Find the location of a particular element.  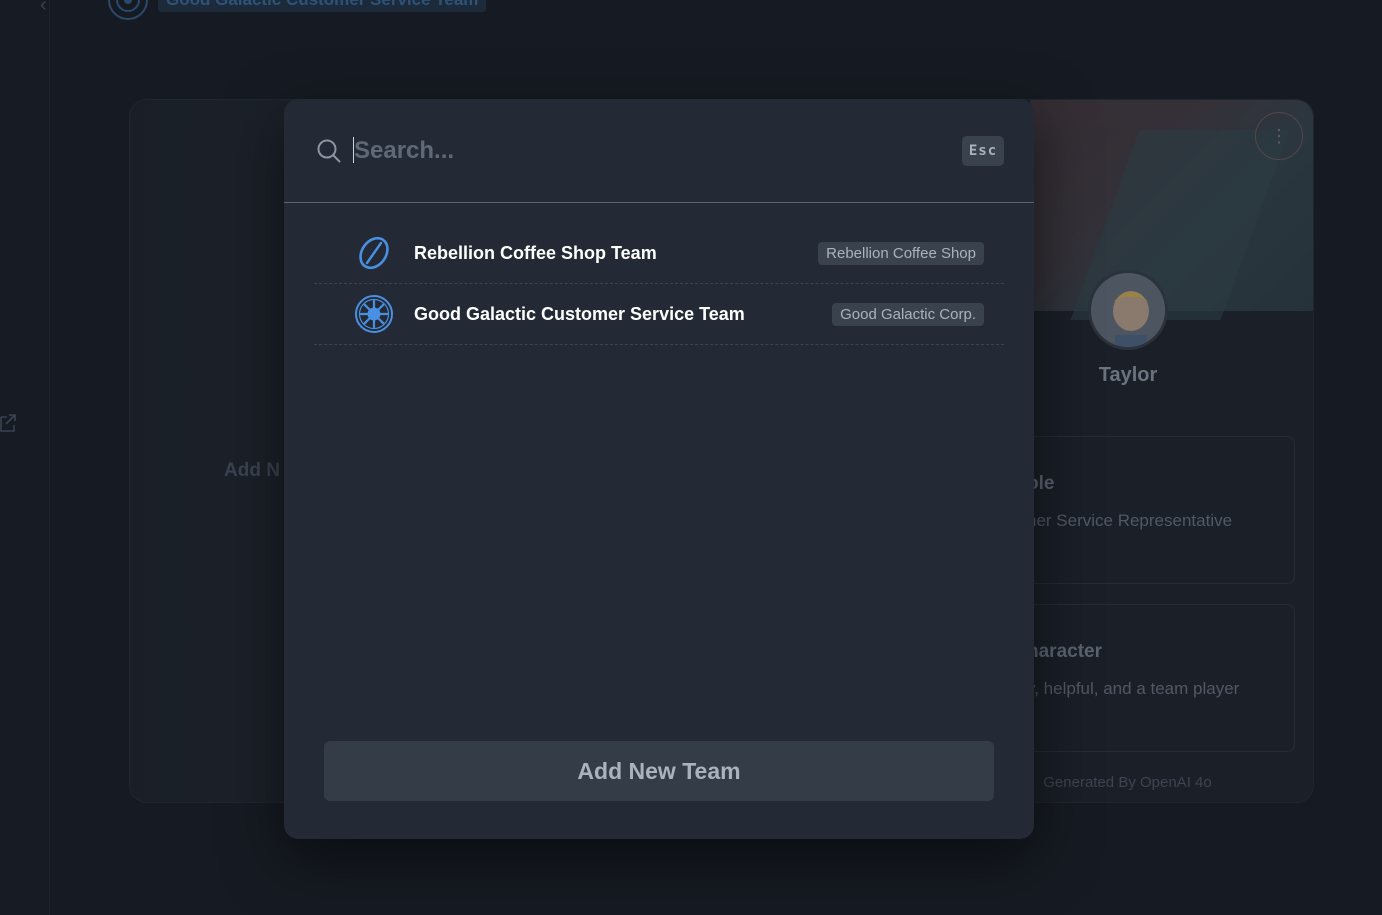

profile-avatar is located at coordinates (1128, 310).